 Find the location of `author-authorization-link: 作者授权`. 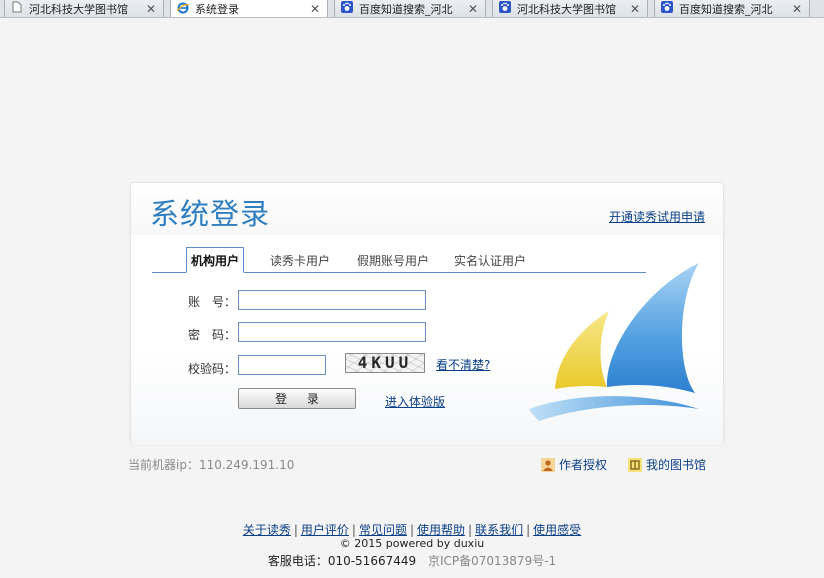

author-authorization-link: 作者授权 is located at coordinates (574, 464).